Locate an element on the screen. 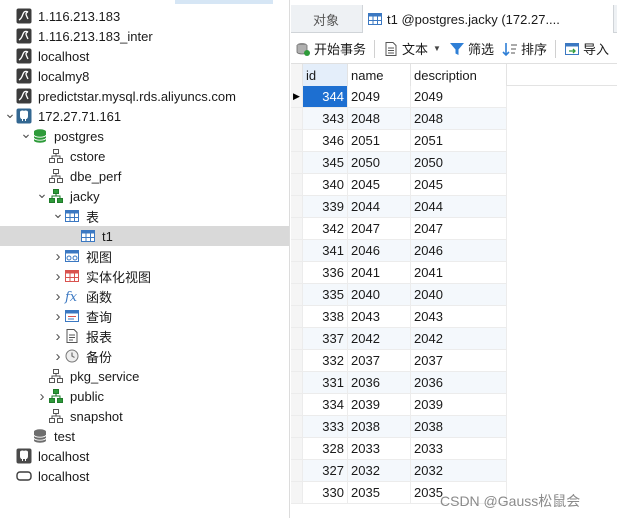  import-button: 导入 is located at coordinates (586, 49).